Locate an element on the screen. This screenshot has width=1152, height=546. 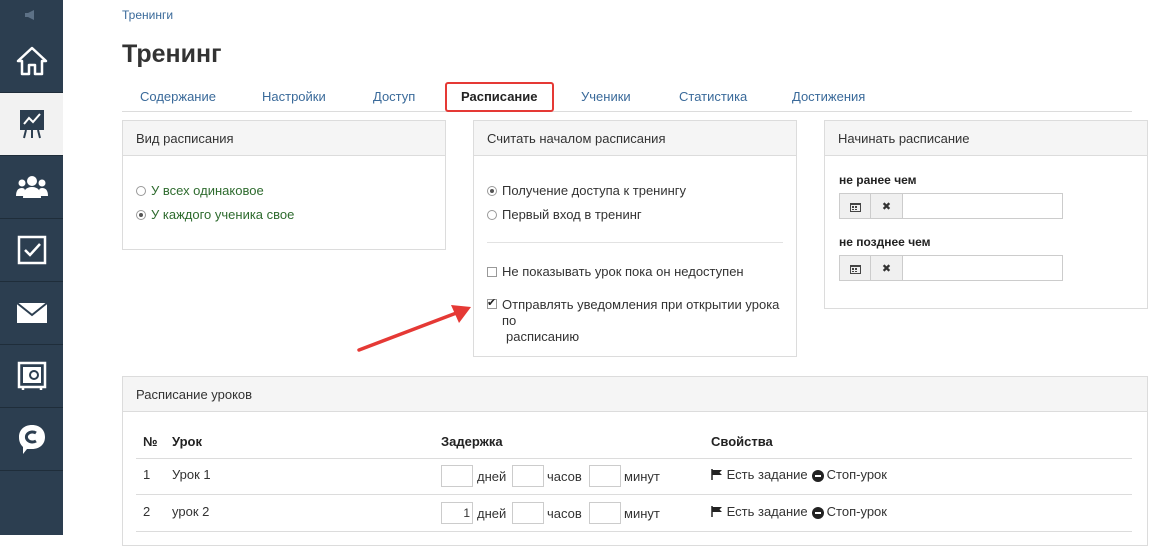
days-input: 1 is located at coordinates (457, 513).